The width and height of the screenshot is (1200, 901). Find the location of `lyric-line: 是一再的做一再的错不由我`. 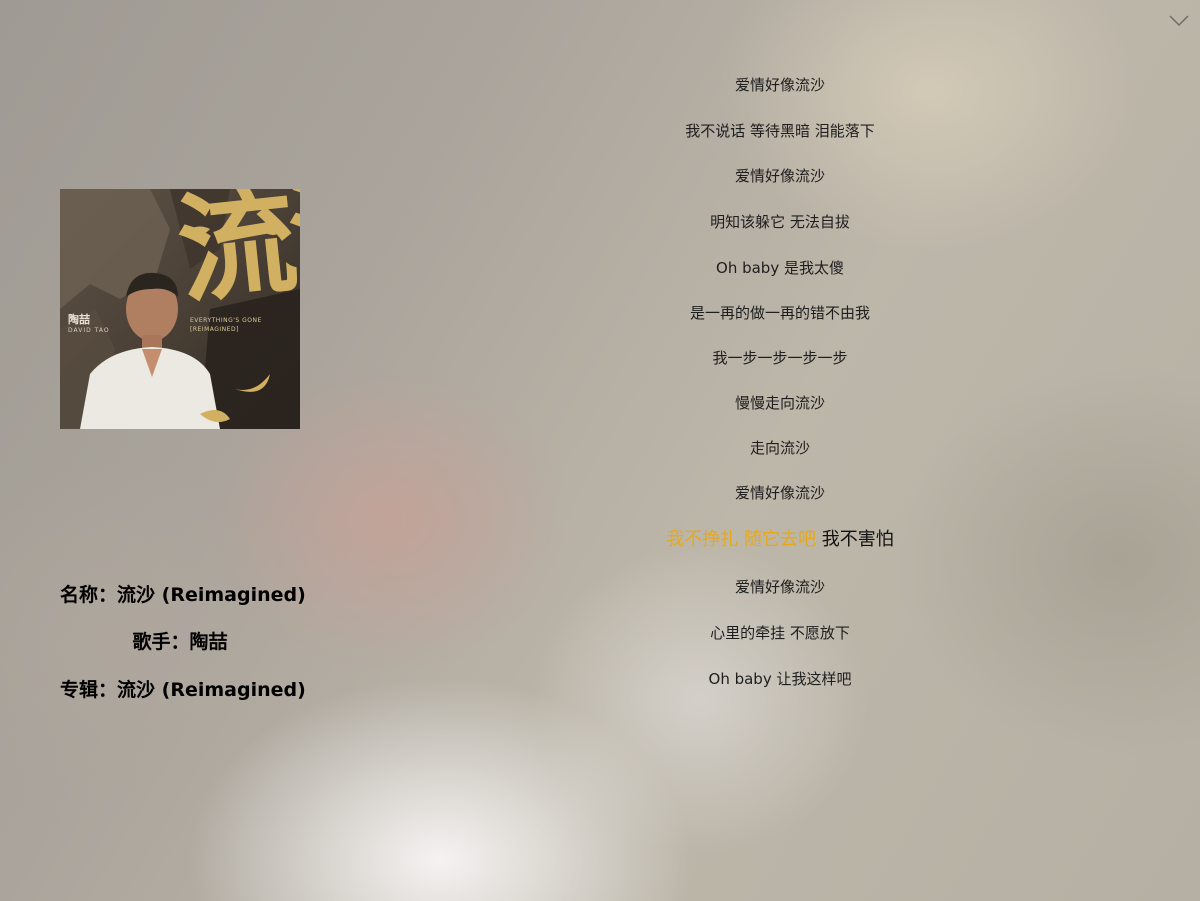

lyric-line: 是一再的做一再的错不由我 is located at coordinates (779, 313).